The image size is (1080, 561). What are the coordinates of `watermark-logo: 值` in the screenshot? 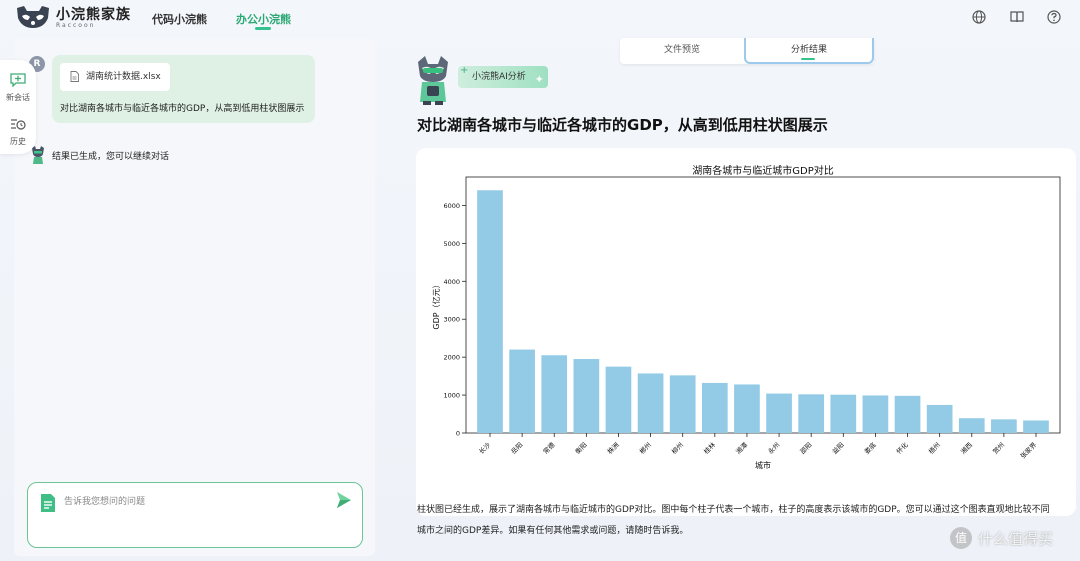 It's located at (961, 538).